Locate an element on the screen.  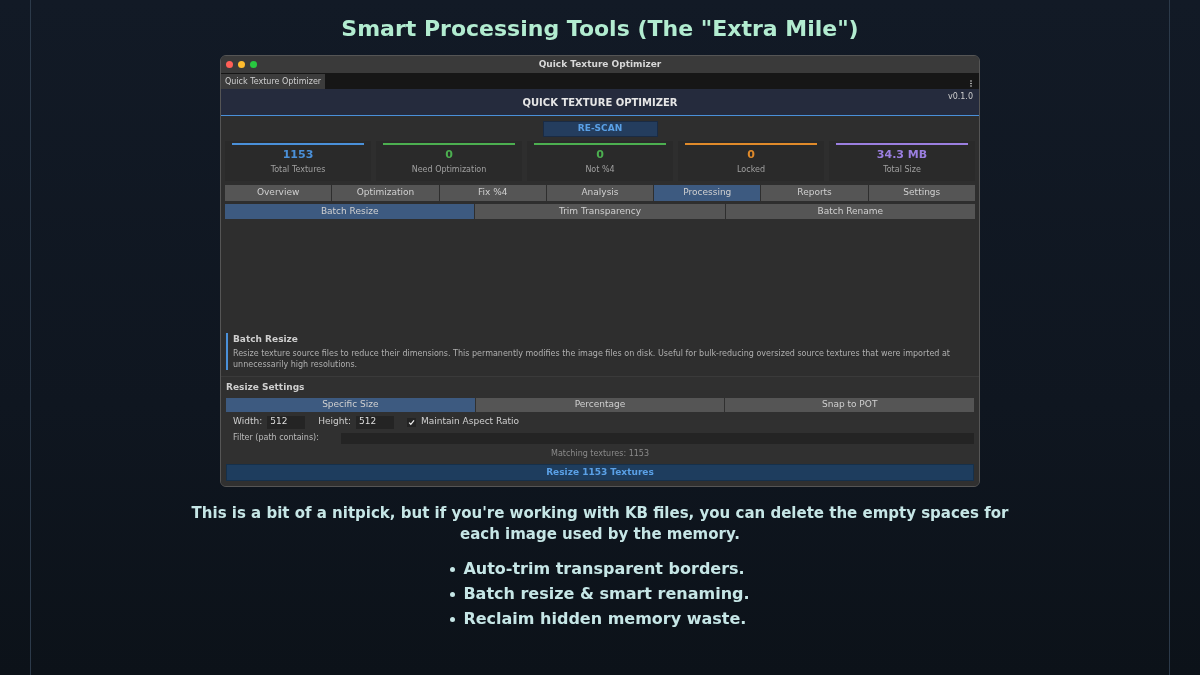
aspect-checkbox is located at coordinates (411, 422).